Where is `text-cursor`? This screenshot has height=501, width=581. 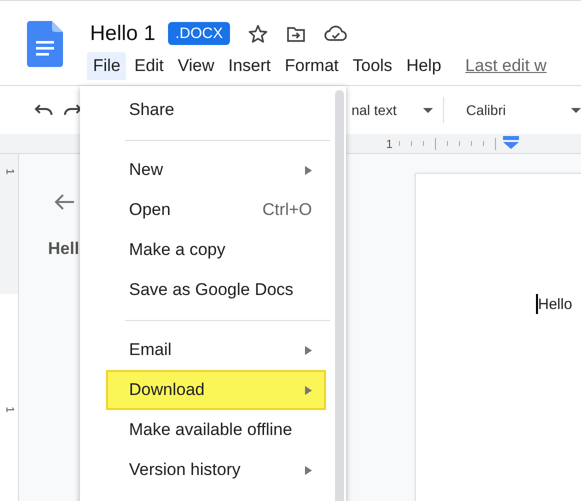 text-cursor is located at coordinates (537, 304).